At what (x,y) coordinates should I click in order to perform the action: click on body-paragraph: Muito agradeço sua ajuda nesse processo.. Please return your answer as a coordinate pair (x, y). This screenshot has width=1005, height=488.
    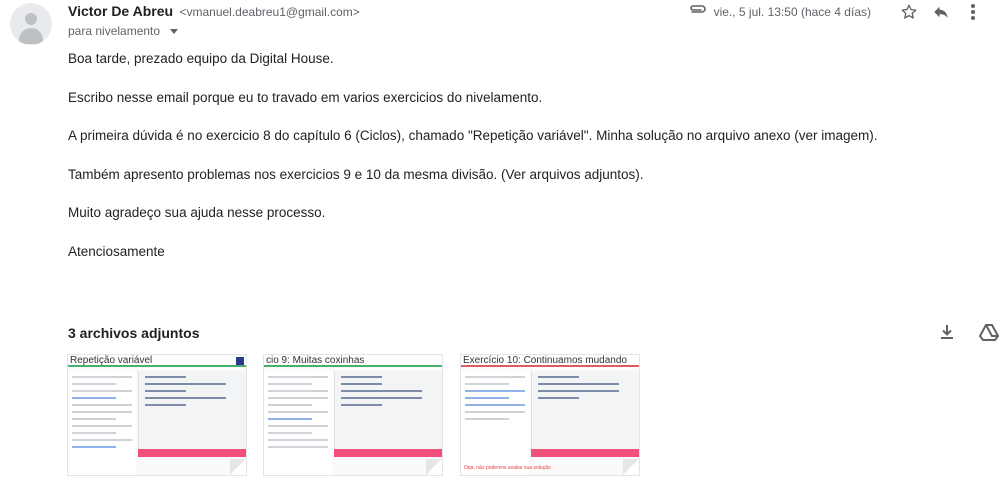
    Looking at the image, I should click on (197, 212).